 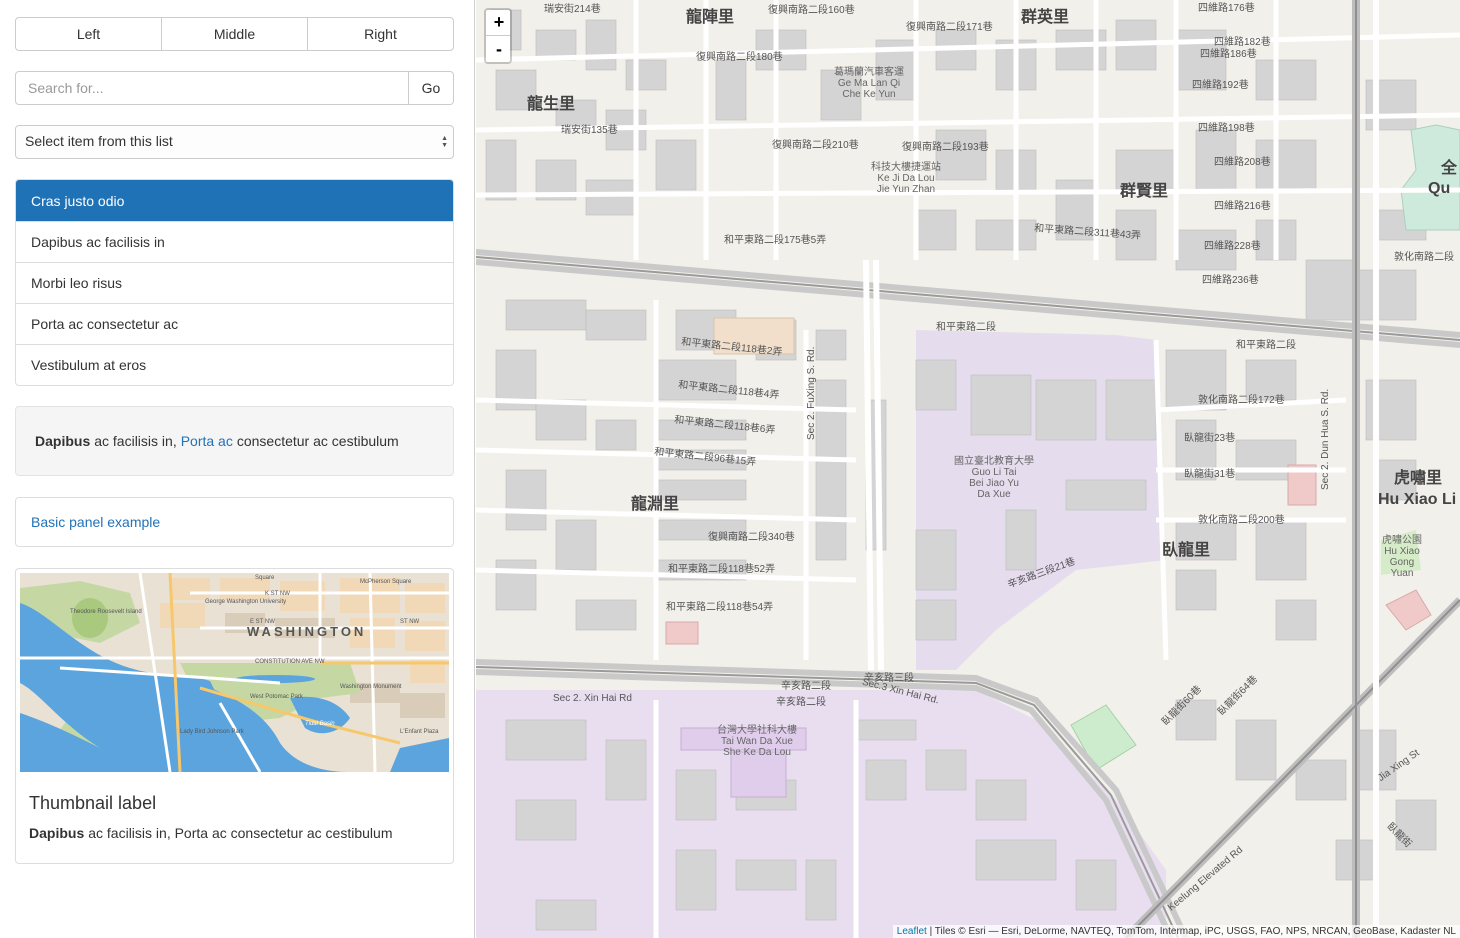 What do you see at coordinates (757, 741) in the screenshot?
I see `poi-label-ntu: 台灣大學社科大樓 Tai Wan Da Xue She Ke Da Lou` at bounding box center [757, 741].